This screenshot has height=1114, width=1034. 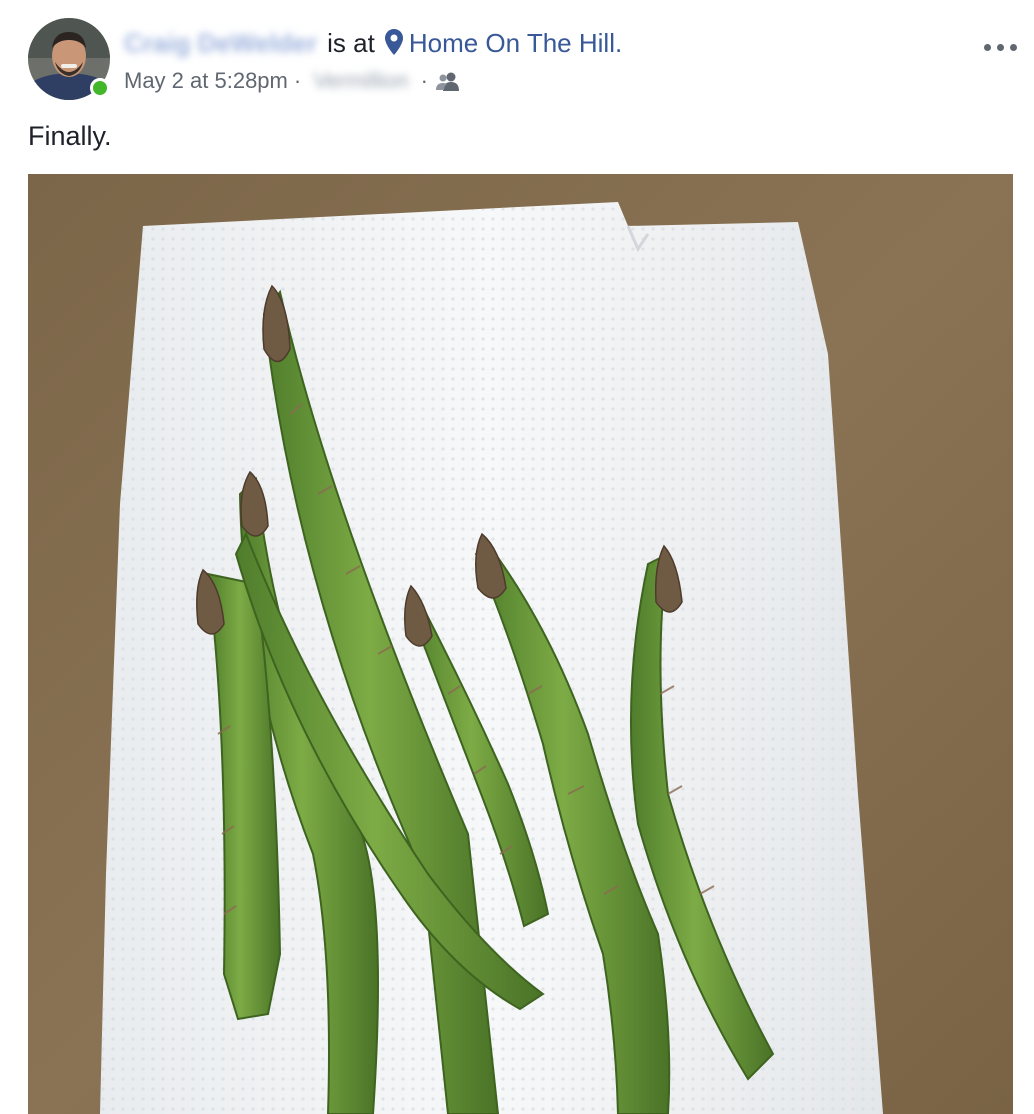 I want to click on post-meta: May 2 at 5:28pm · Vermillion ·, so click(x=292, y=81).